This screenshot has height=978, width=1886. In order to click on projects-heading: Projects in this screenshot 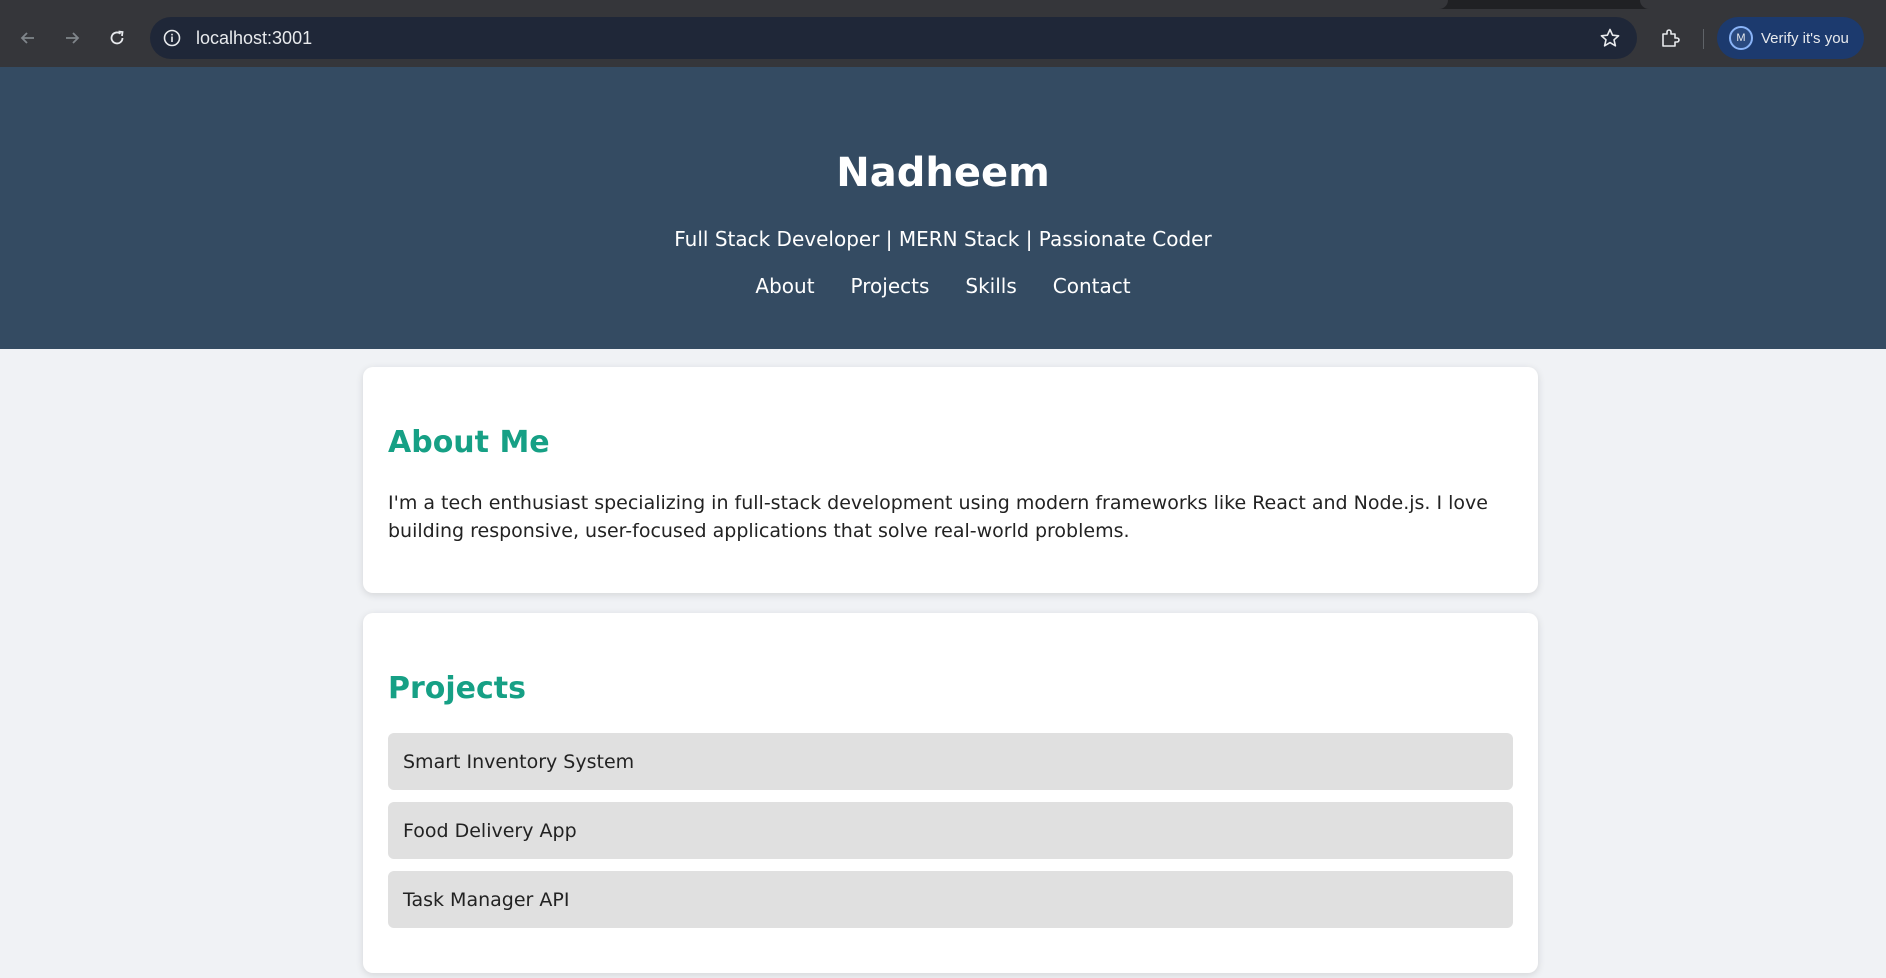, I will do `click(457, 688)`.